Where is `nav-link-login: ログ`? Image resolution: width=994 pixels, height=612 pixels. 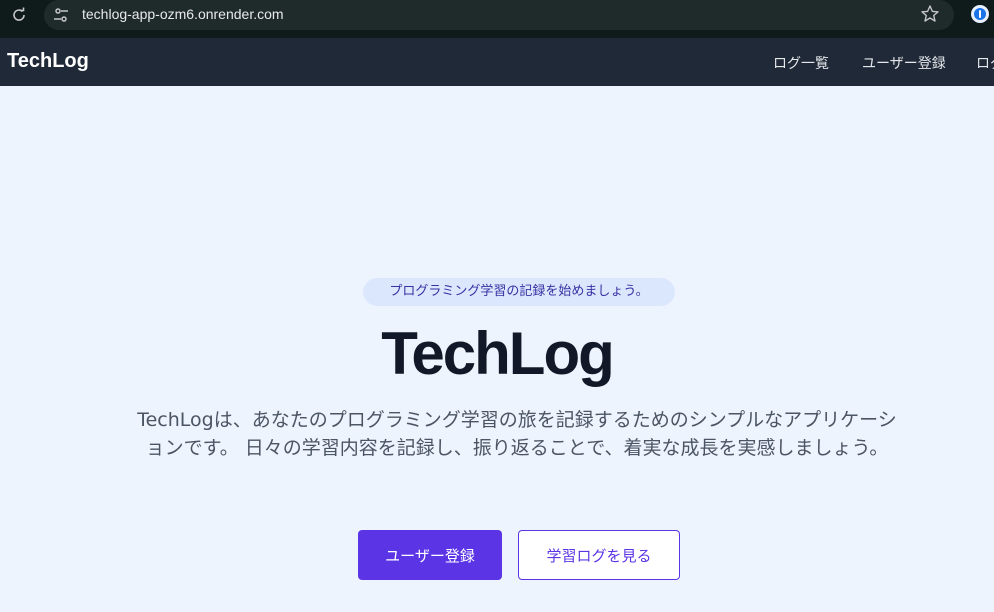
nav-link-login: ログ is located at coordinates (985, 63).